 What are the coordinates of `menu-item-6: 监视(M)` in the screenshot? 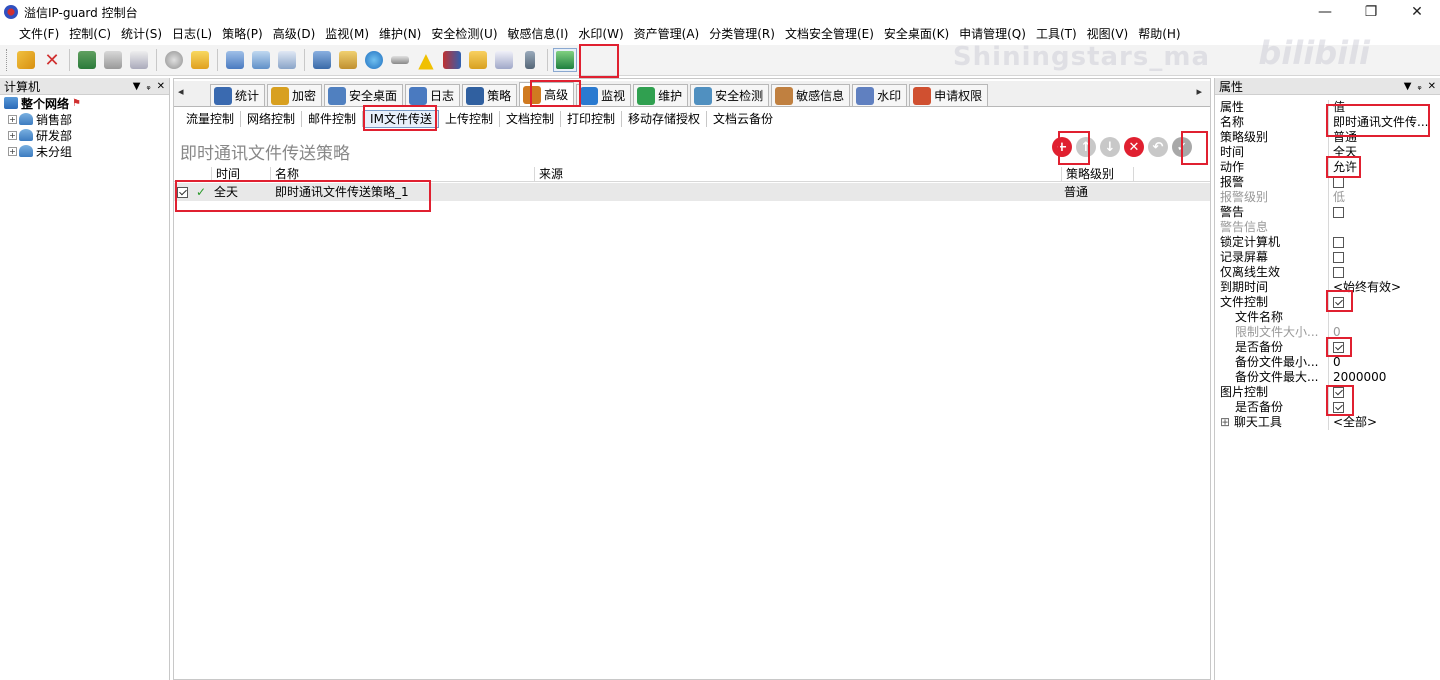 It's located at (347, 34).